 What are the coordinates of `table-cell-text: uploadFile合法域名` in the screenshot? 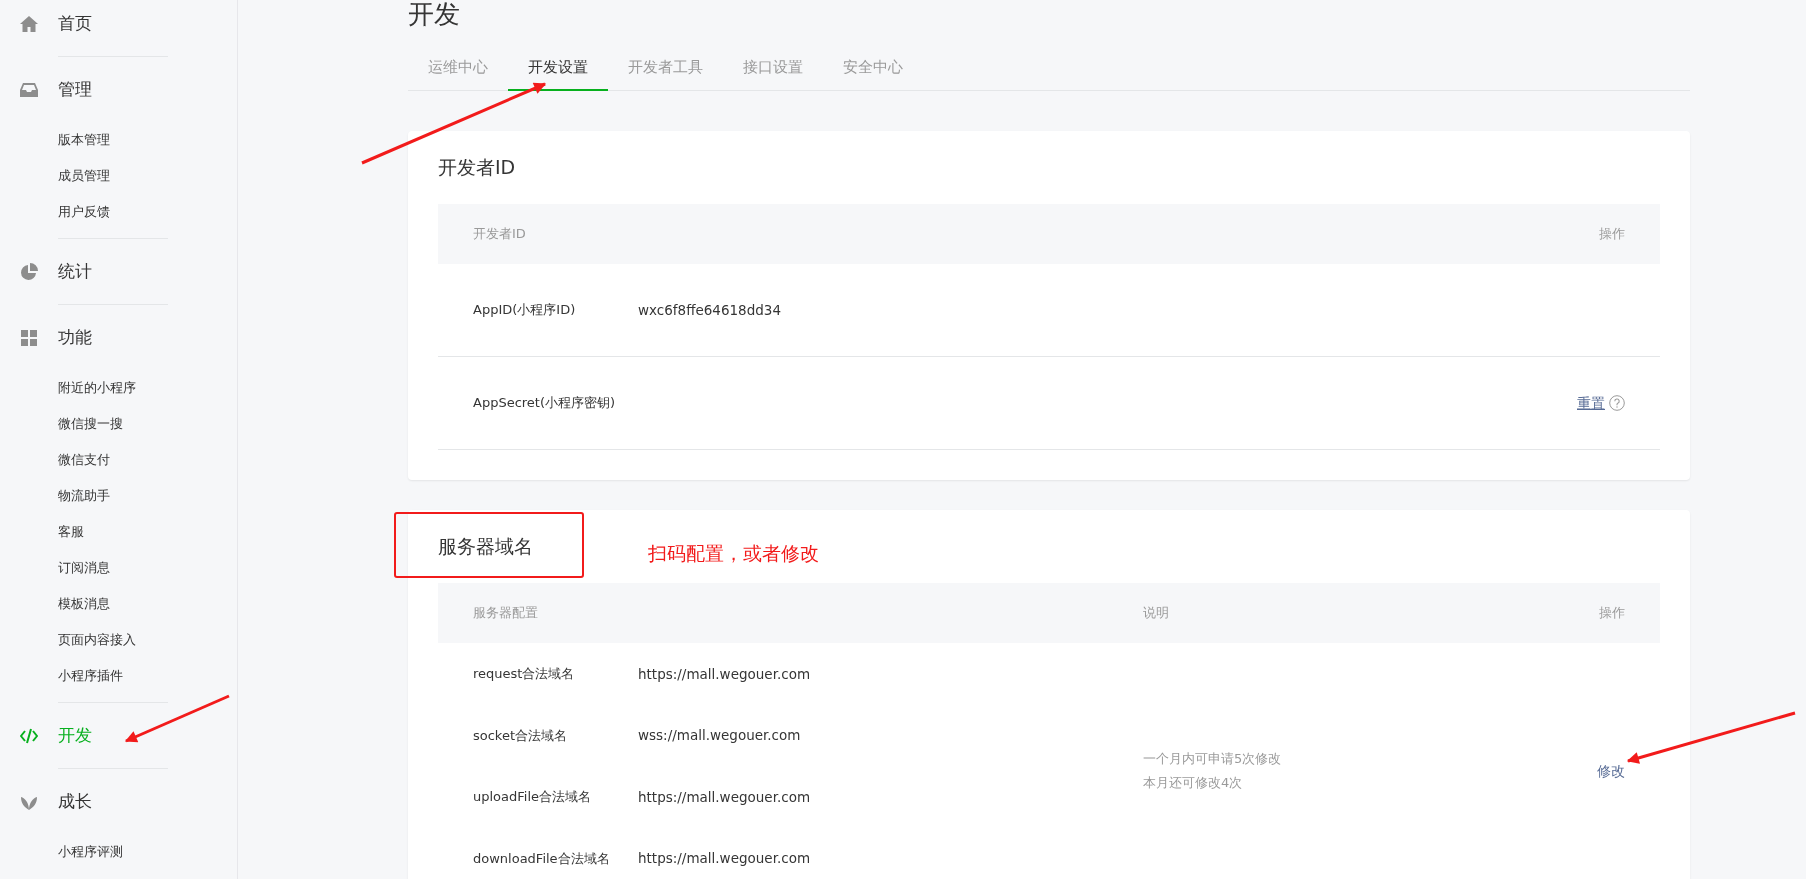 It's located at (533, 797).